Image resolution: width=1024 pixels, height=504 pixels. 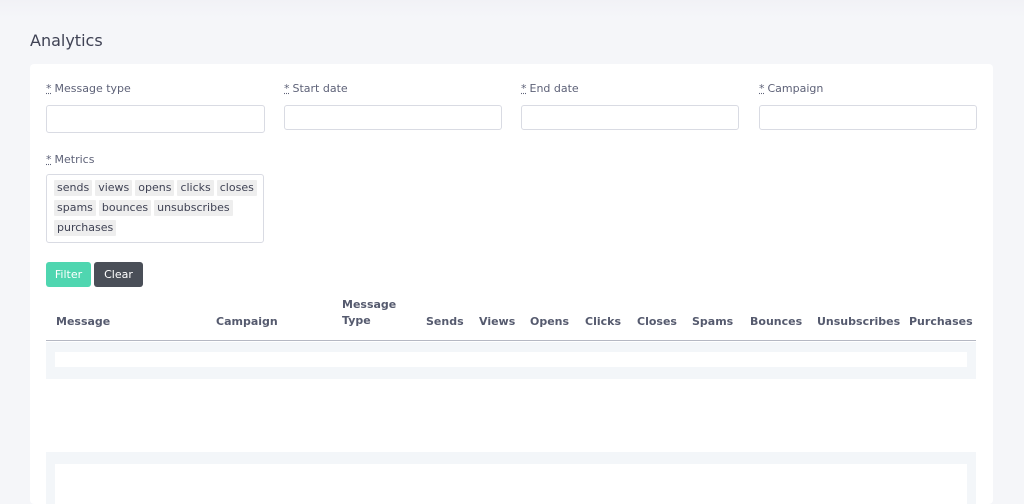 What do you see at coordinates (155, 89) in the screenshot?
I see `message-type-label: * Message type` at bounding box center [155, 89].